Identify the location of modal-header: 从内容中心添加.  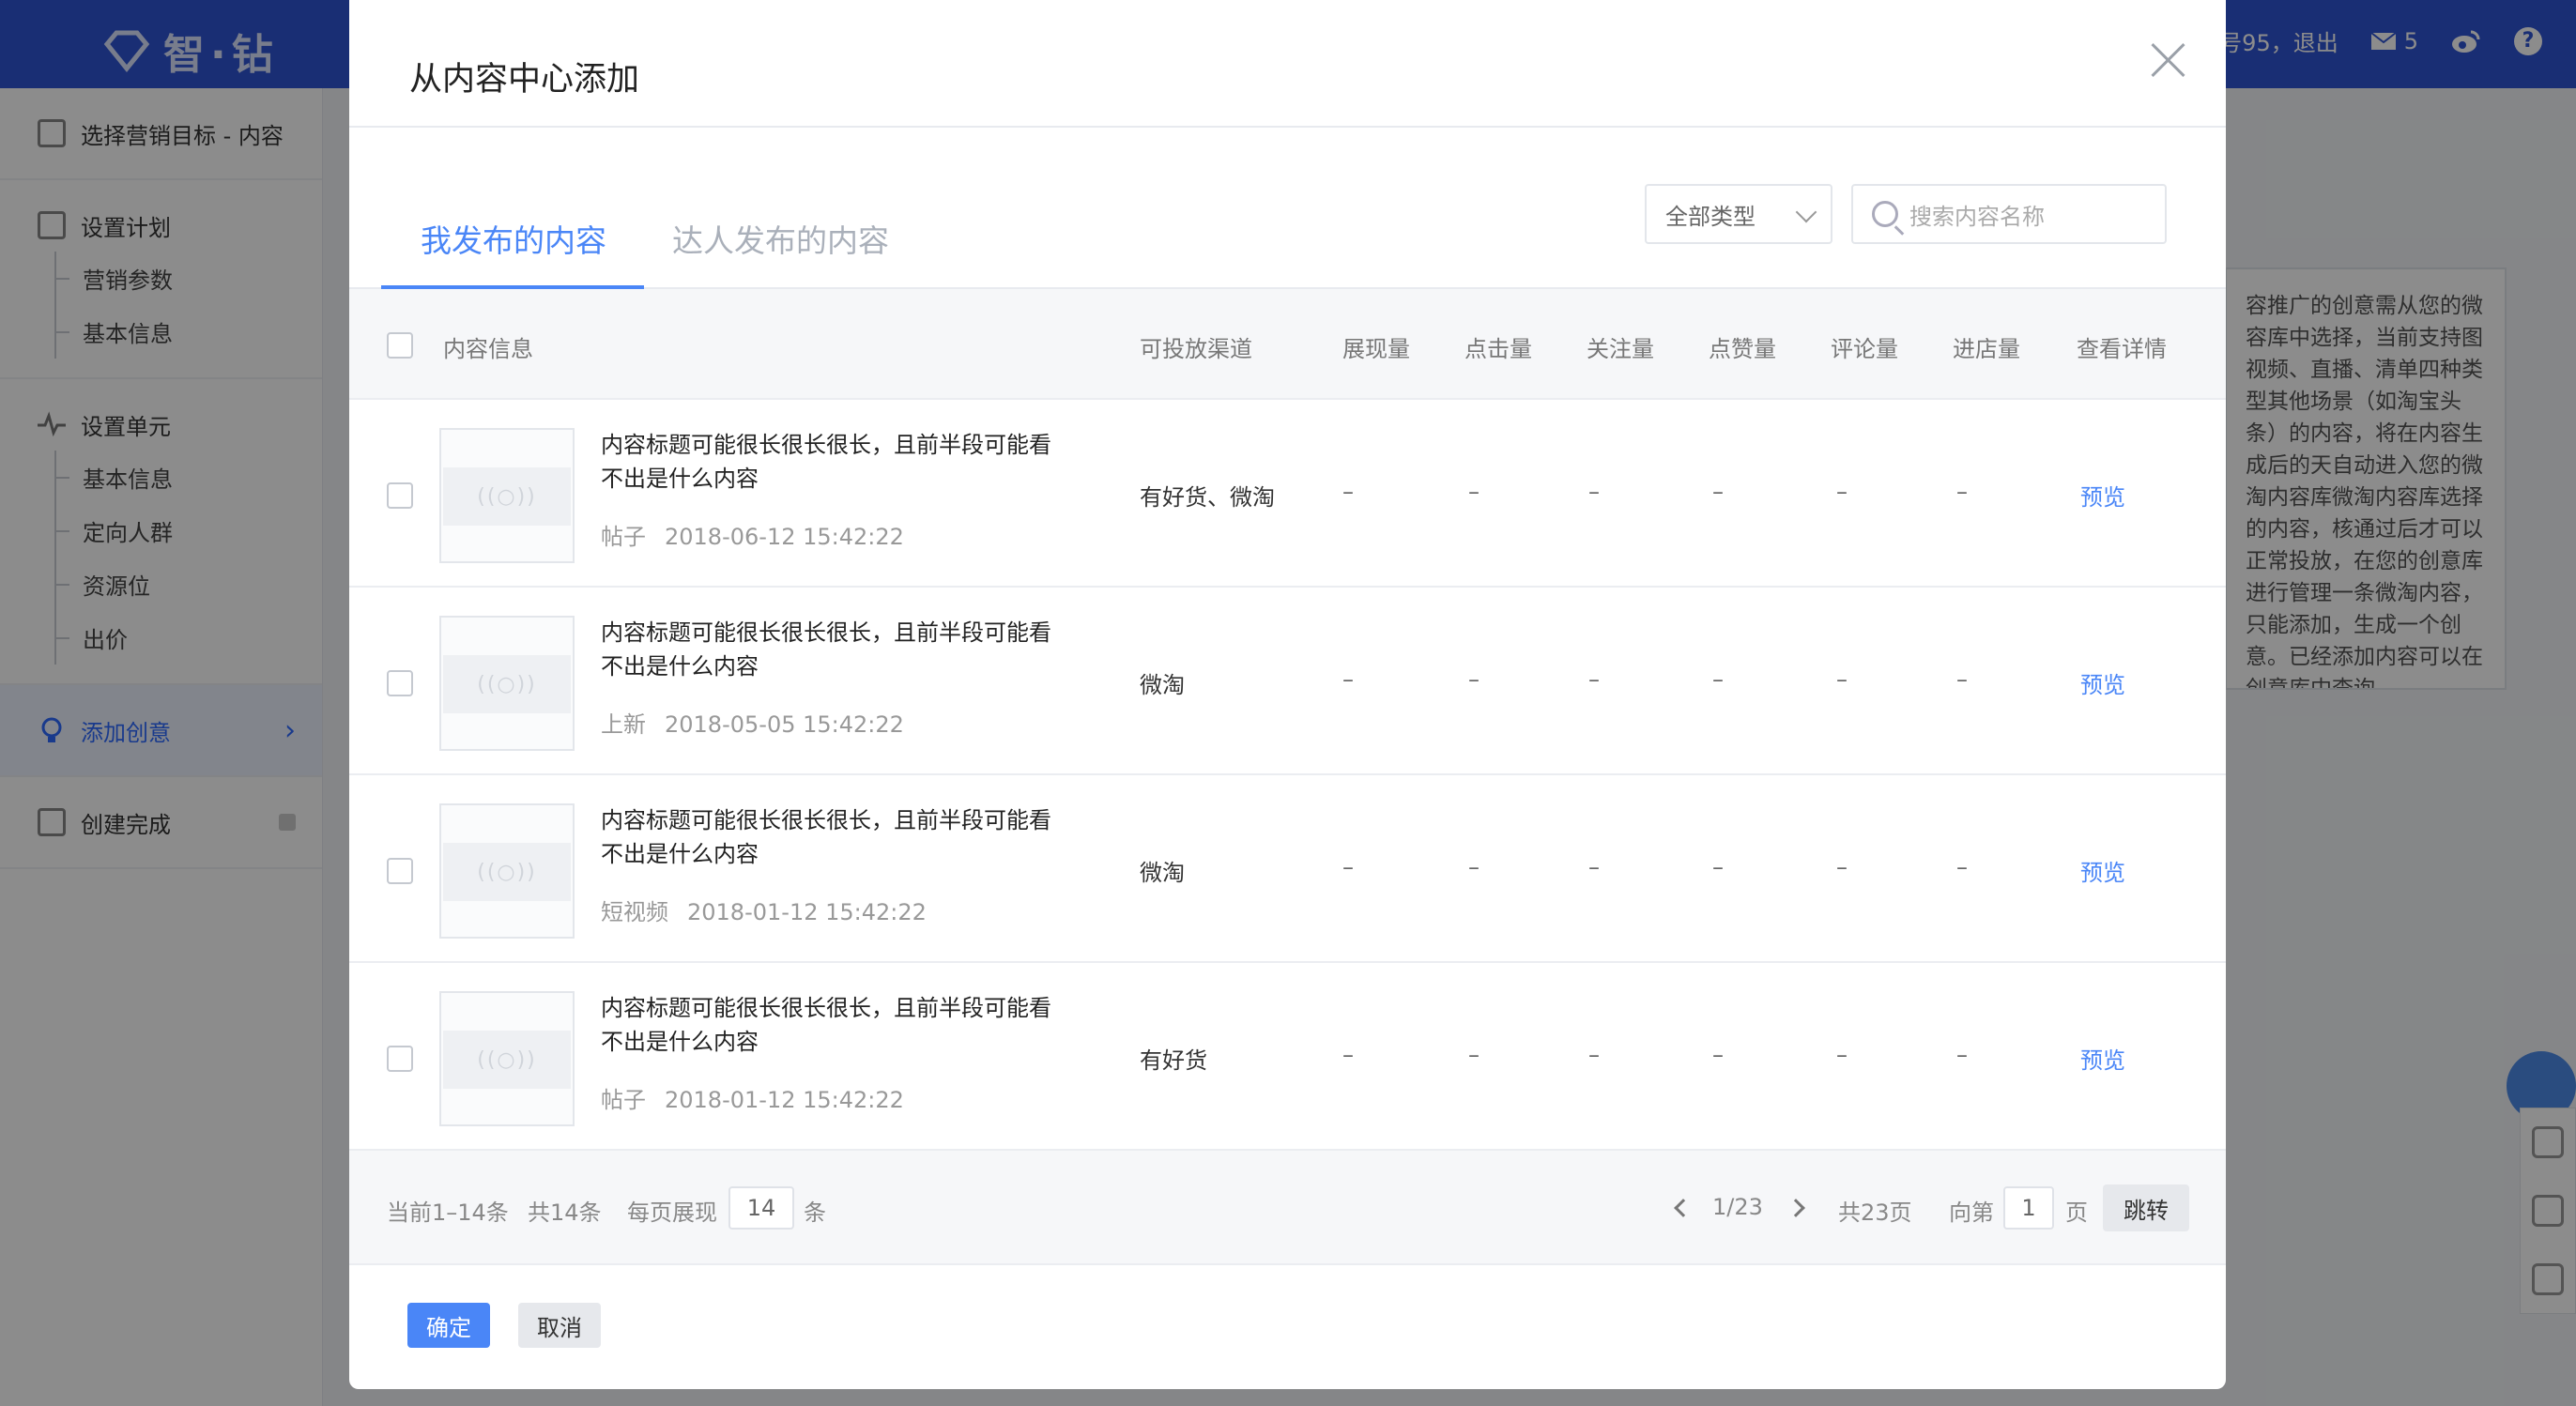
(1288, 64).